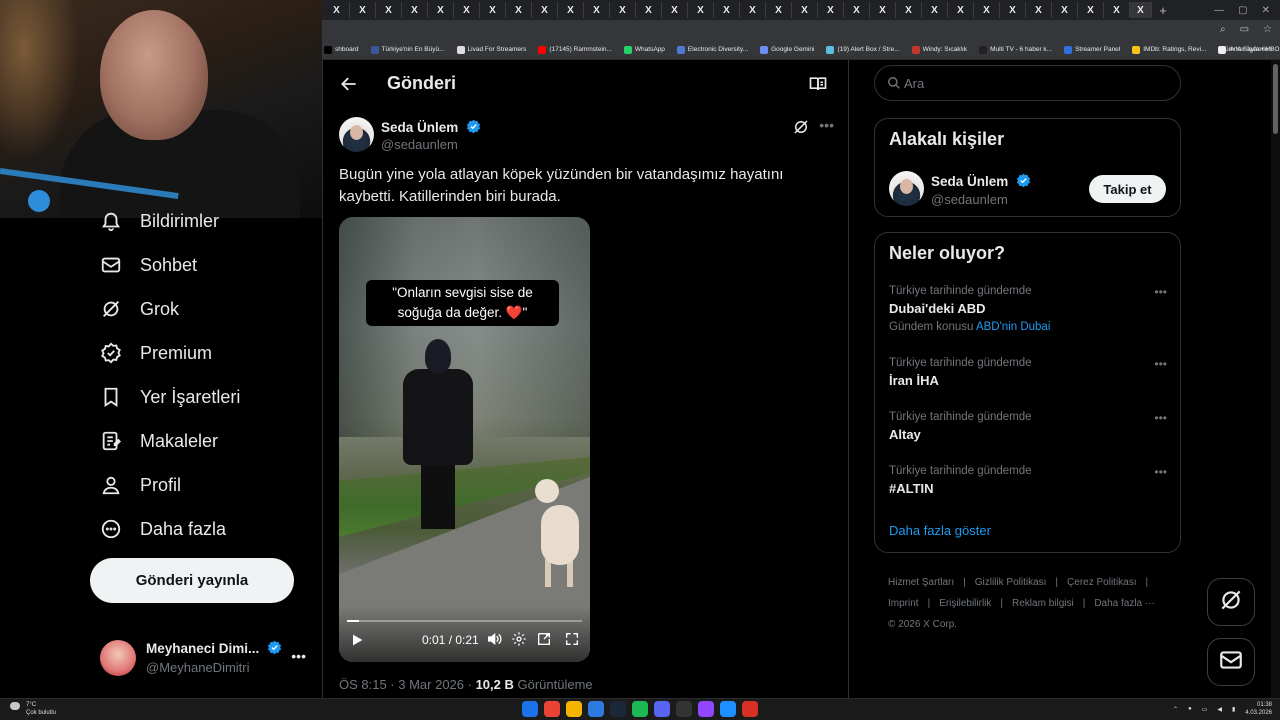 The image size is (1280, 720). Describe the element at coordinates (407, 684) in the screenshot. I see `tweet-timestamp: ÖS 8:15 · 3 Mar 2026 ·` at that location.